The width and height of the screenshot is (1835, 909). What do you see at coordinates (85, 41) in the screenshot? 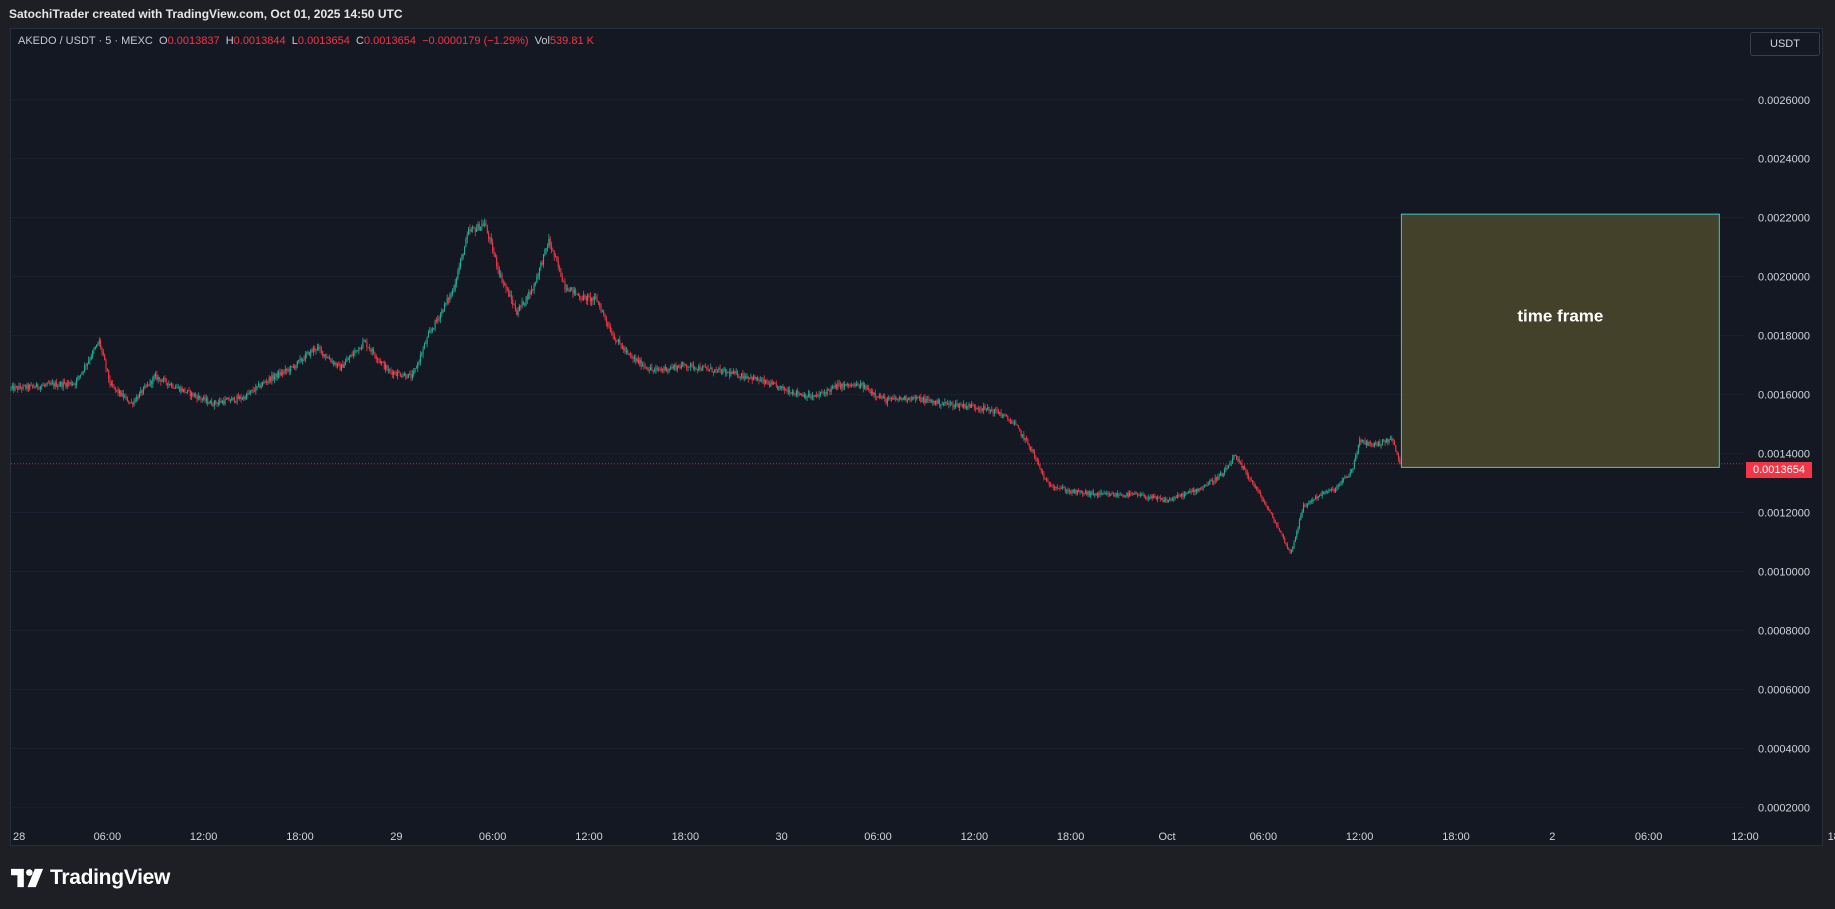
I see `symbol-label: AKEDO / USDT · 5 · MEXC` at bounding box center [85, 41].